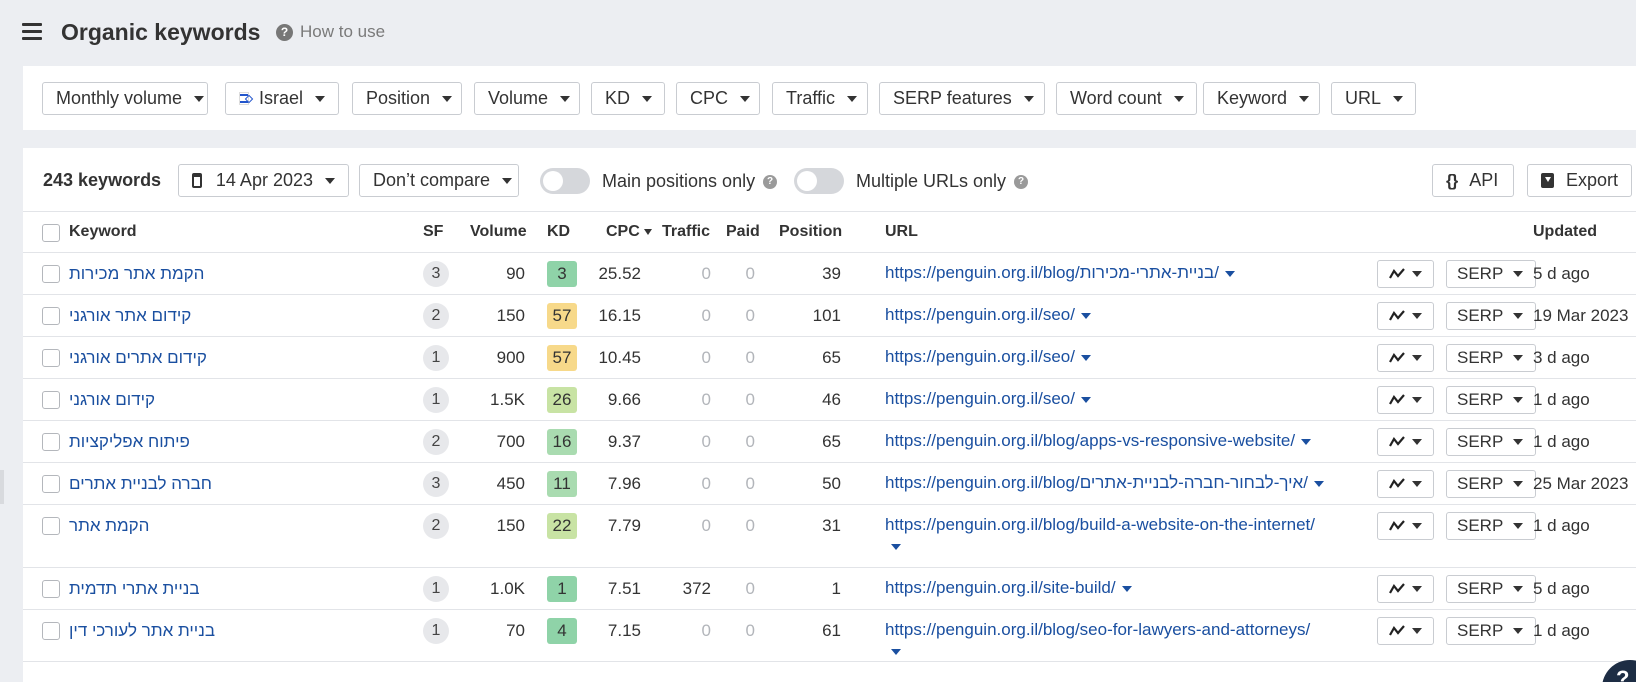 This screenshot has height=682, width=1636. Describe the element at coordinates (159, 589) in the screenshot. I see `keyword-link: בניית אתרי תדמית` at that location.